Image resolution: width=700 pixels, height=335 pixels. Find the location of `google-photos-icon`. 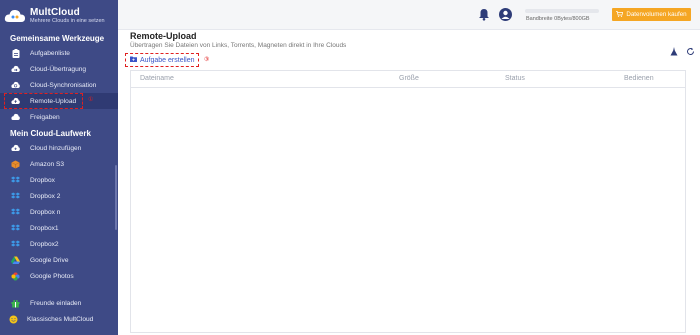

google-photos-icon is located at coordinates (15, 276).